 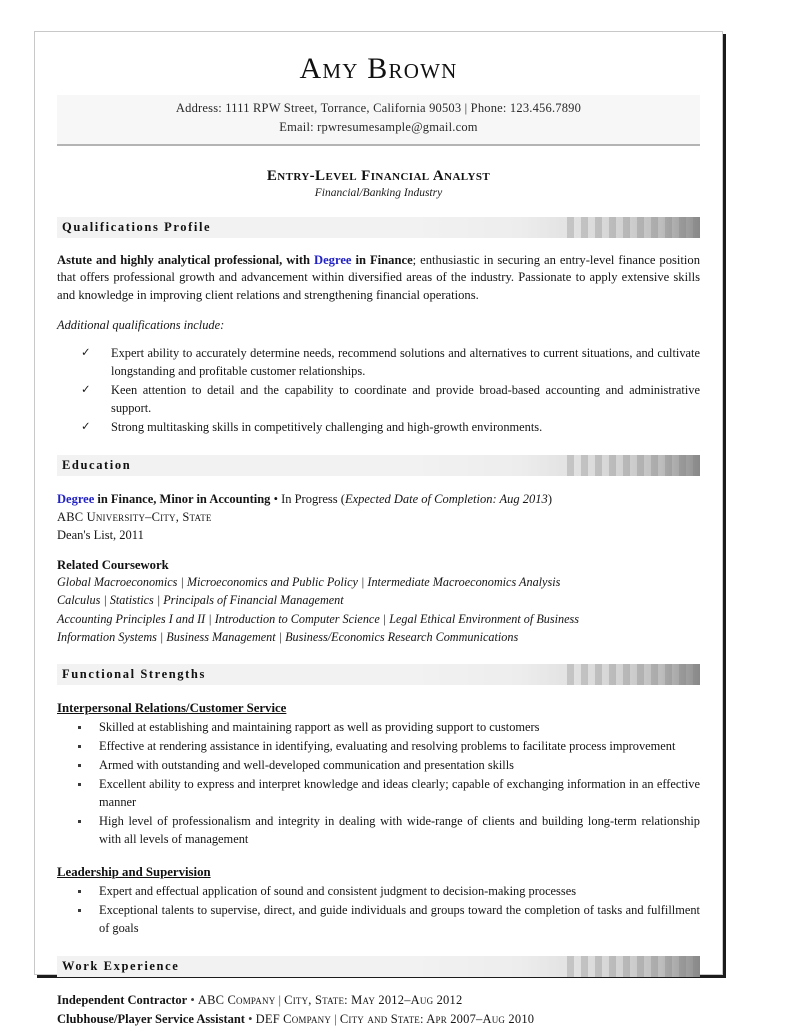 I want to click on education-degree-link: Degree, so click(x=75, y=499).